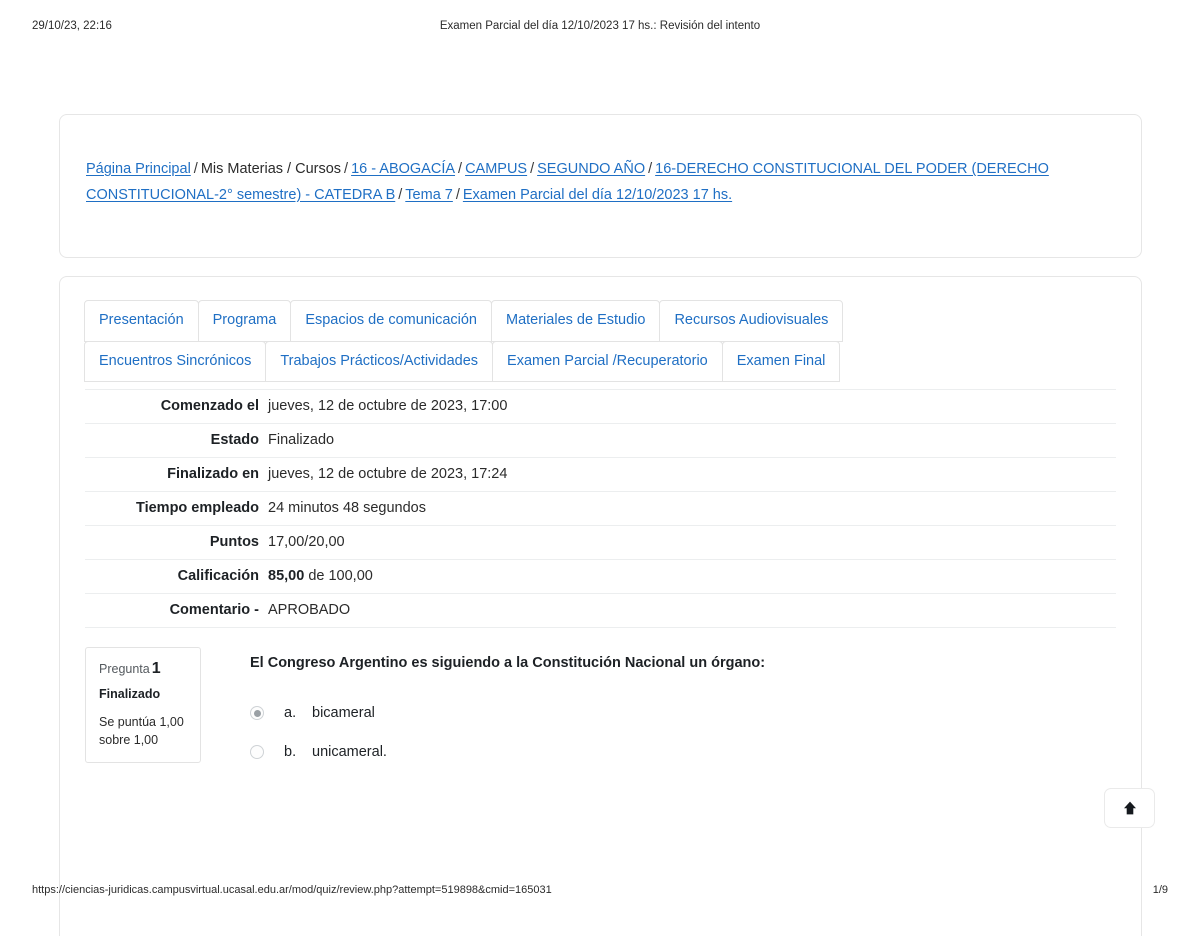 This screenshot has width=1200, height=936. I want to click on table-row: Estado Finalizado, so click(600, 440).